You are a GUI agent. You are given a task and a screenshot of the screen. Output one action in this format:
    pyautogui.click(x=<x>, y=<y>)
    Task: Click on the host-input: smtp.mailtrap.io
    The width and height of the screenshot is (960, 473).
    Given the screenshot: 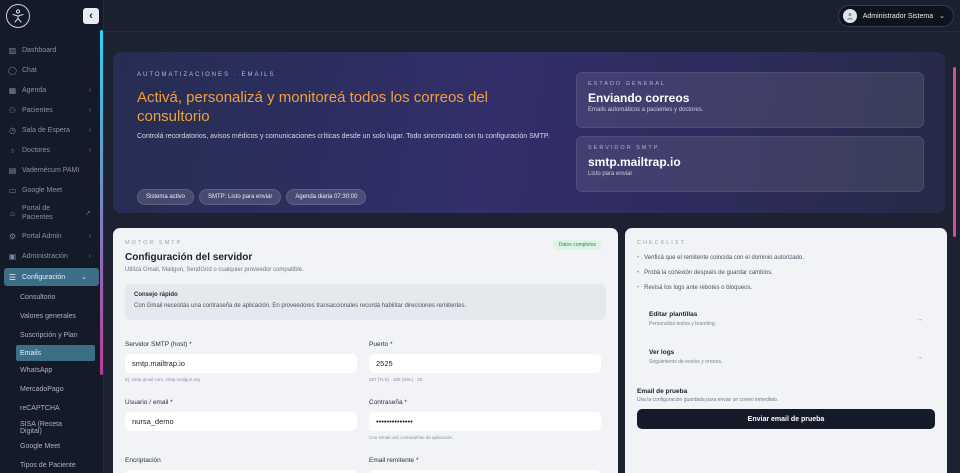 What is the action you would take?
    pyautogui.click(x=241, y=363)
    